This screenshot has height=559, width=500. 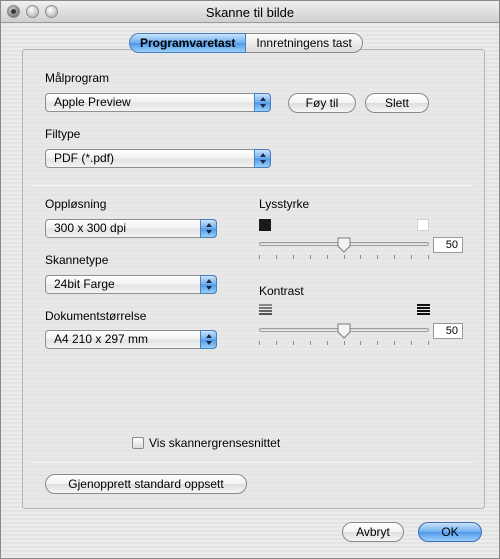 What do you see at coordinates (76, 204) in the screenshot?
I see `resolution-label: Oppløsning` at bounding box center [76, 204].